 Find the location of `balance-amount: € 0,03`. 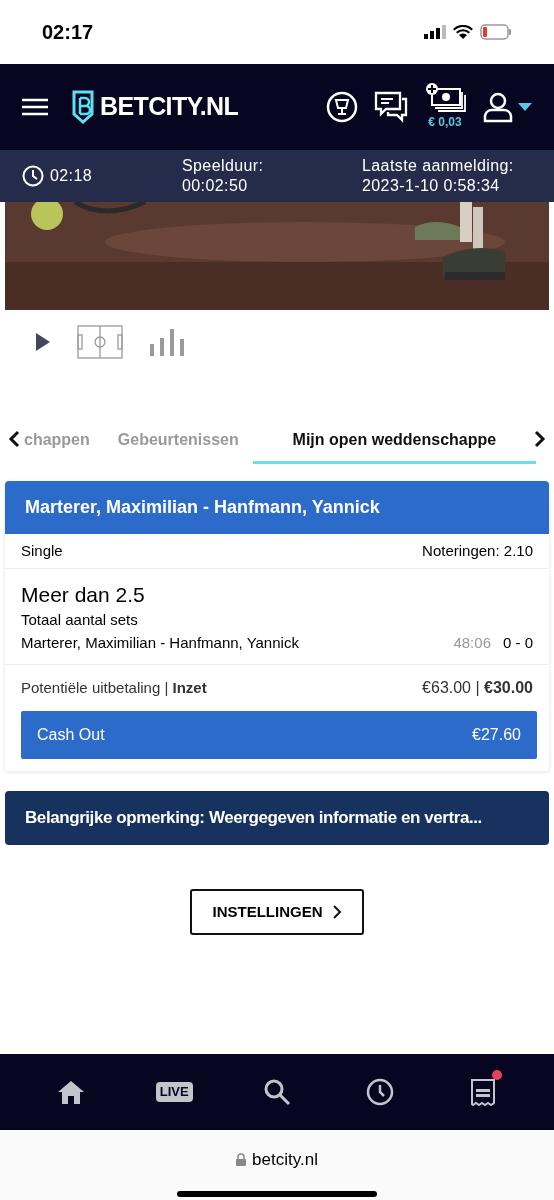

balance-amount: € 0,03 is located at coordinates (445, 122).